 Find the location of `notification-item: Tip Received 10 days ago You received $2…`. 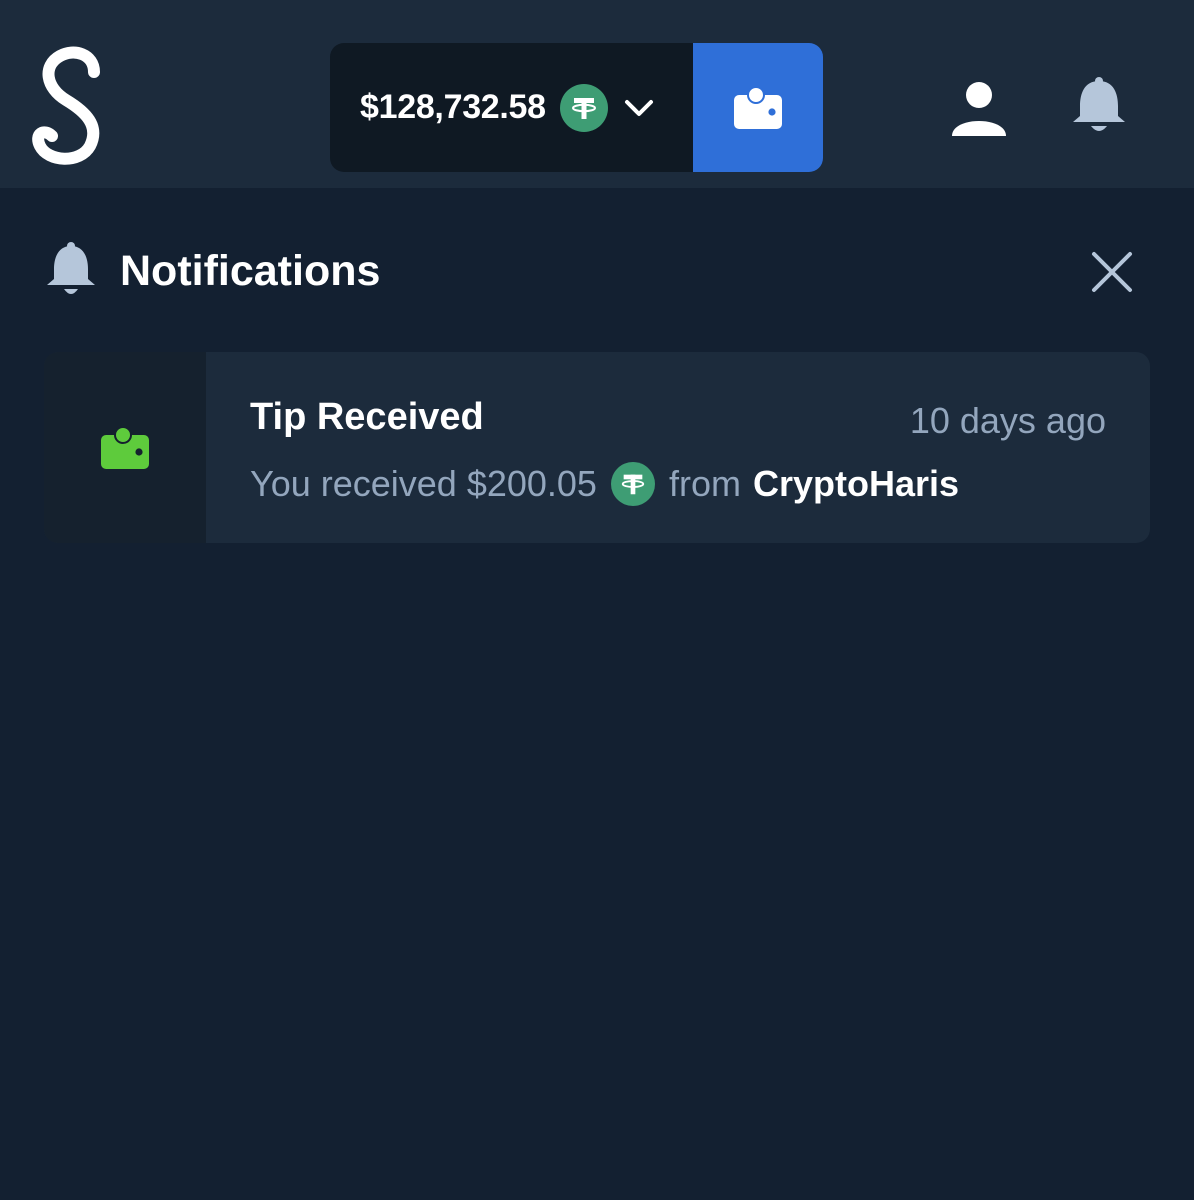

notification-item: Tip Received 10 days ago You received $2… is located at coordinates (597, 447).